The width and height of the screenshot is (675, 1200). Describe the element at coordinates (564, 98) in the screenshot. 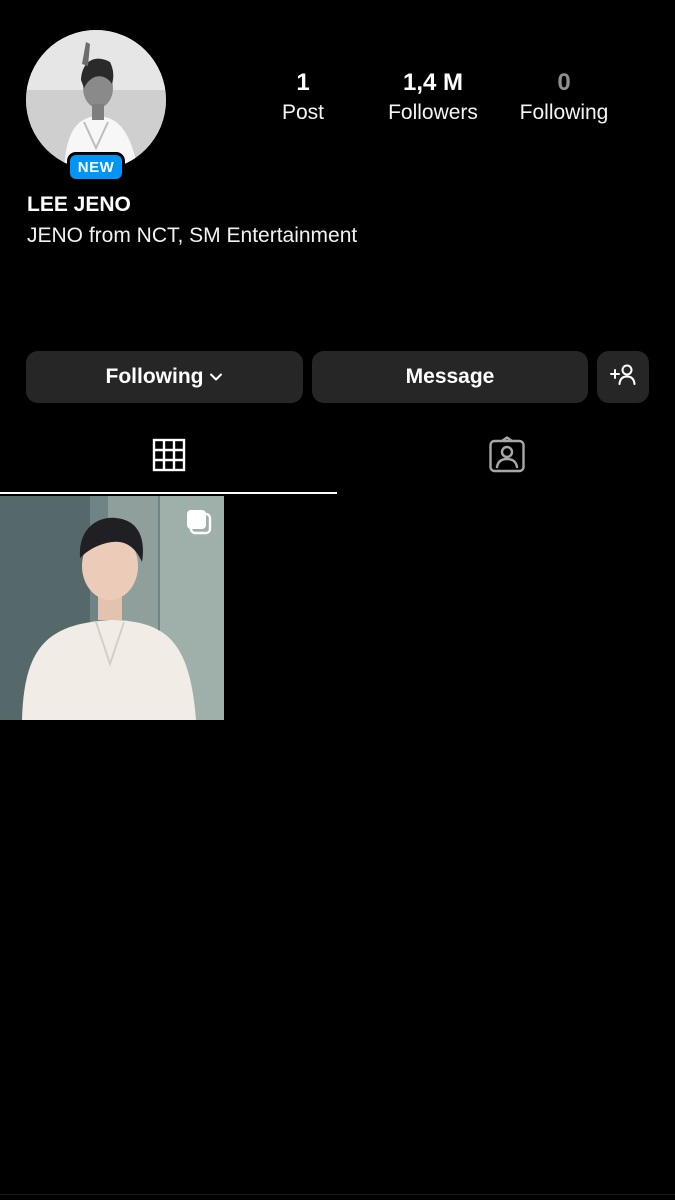

I see `following-stat: 0 Following` at that location.